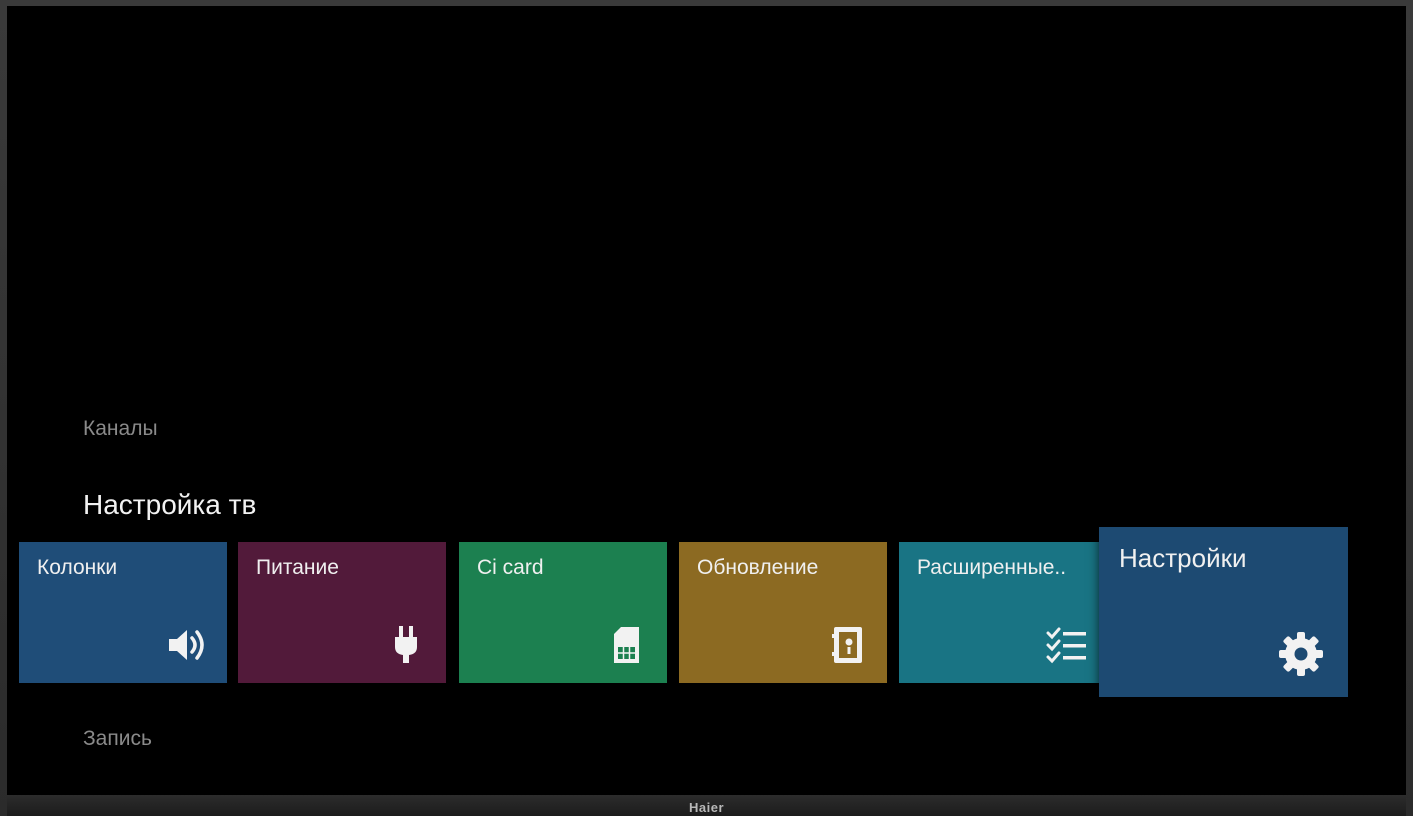  Describe the element at coordinates (1183, 558) in the screenshot. I see `tile-label: Настройки` at that location.